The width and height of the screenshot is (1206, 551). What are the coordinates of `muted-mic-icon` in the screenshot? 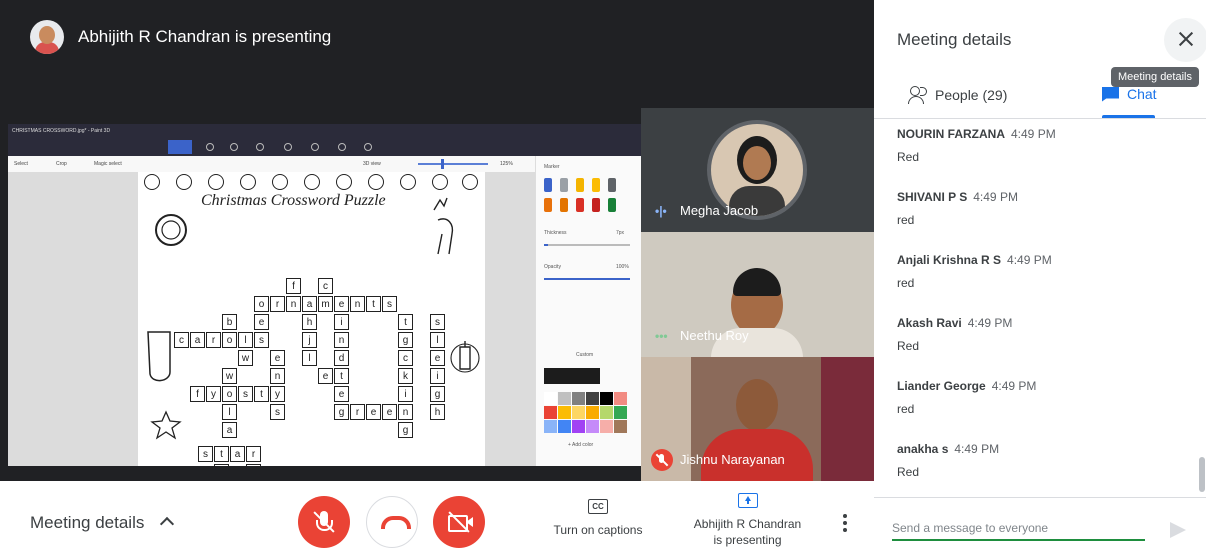 It's located at (662, 460).